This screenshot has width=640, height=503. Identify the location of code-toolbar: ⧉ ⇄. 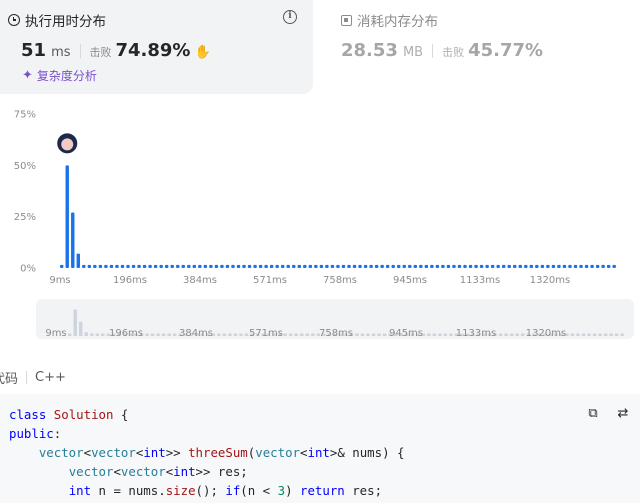
(608, 413).